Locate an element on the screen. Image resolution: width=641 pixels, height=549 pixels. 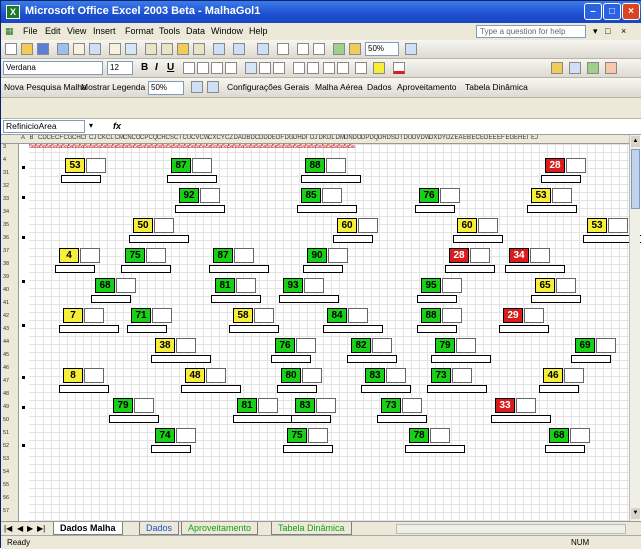
column-header-label: EC is located at coordinates (476, 138).